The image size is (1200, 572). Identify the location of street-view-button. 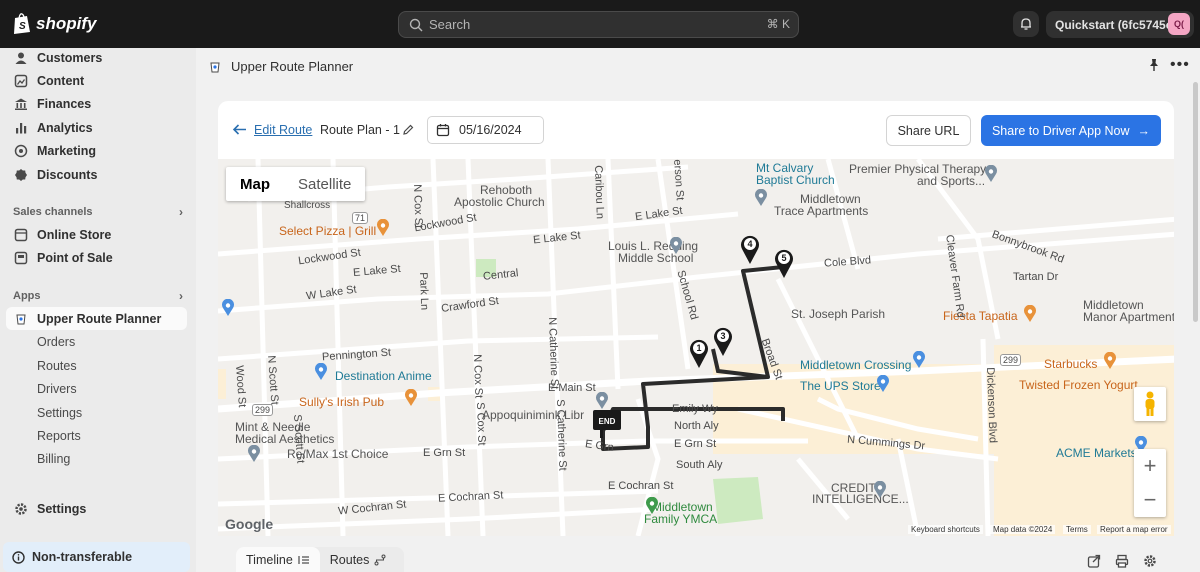
(1150, 404).